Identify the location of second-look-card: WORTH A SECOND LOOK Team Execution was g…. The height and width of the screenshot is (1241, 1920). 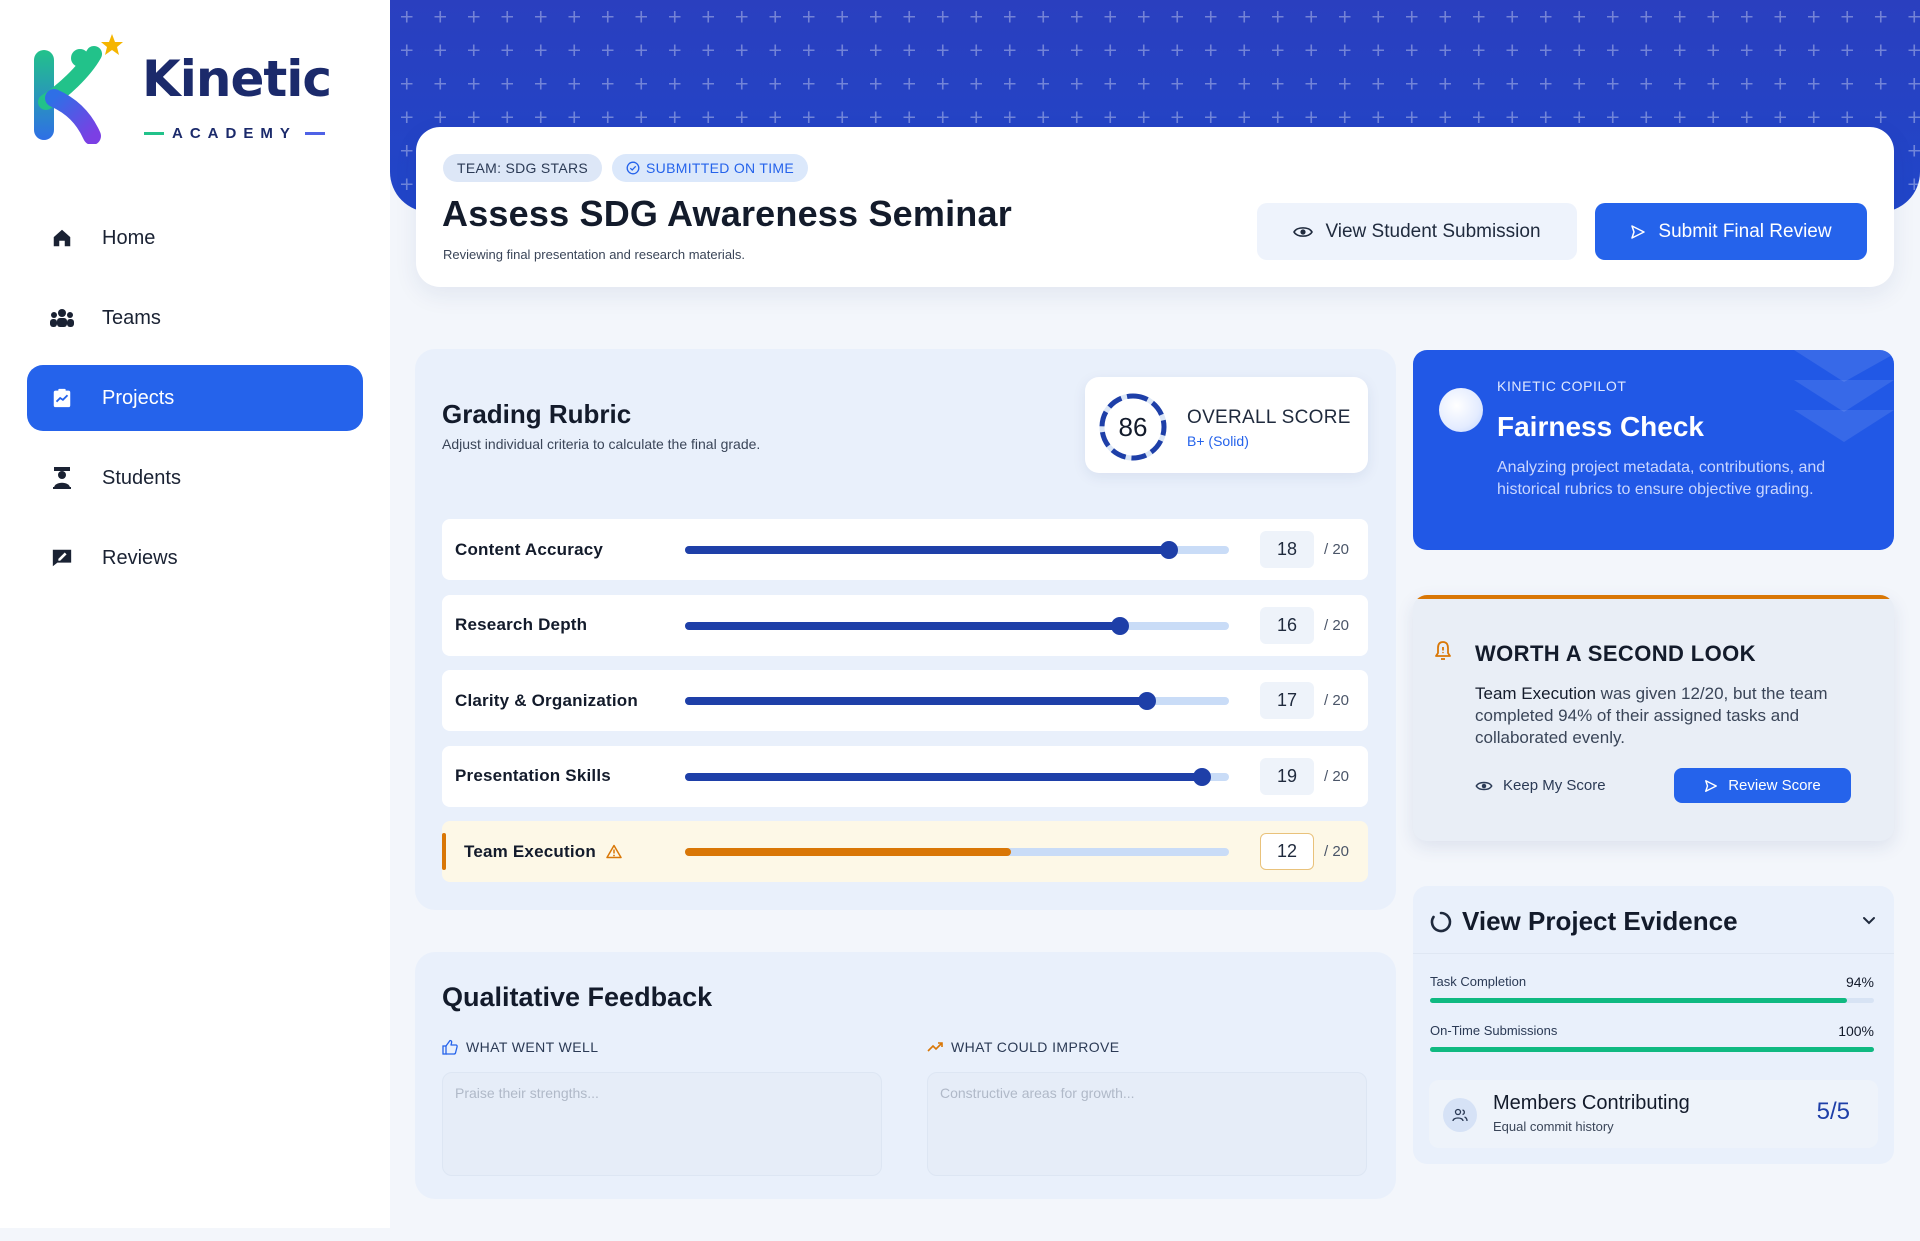
(1653, 718).